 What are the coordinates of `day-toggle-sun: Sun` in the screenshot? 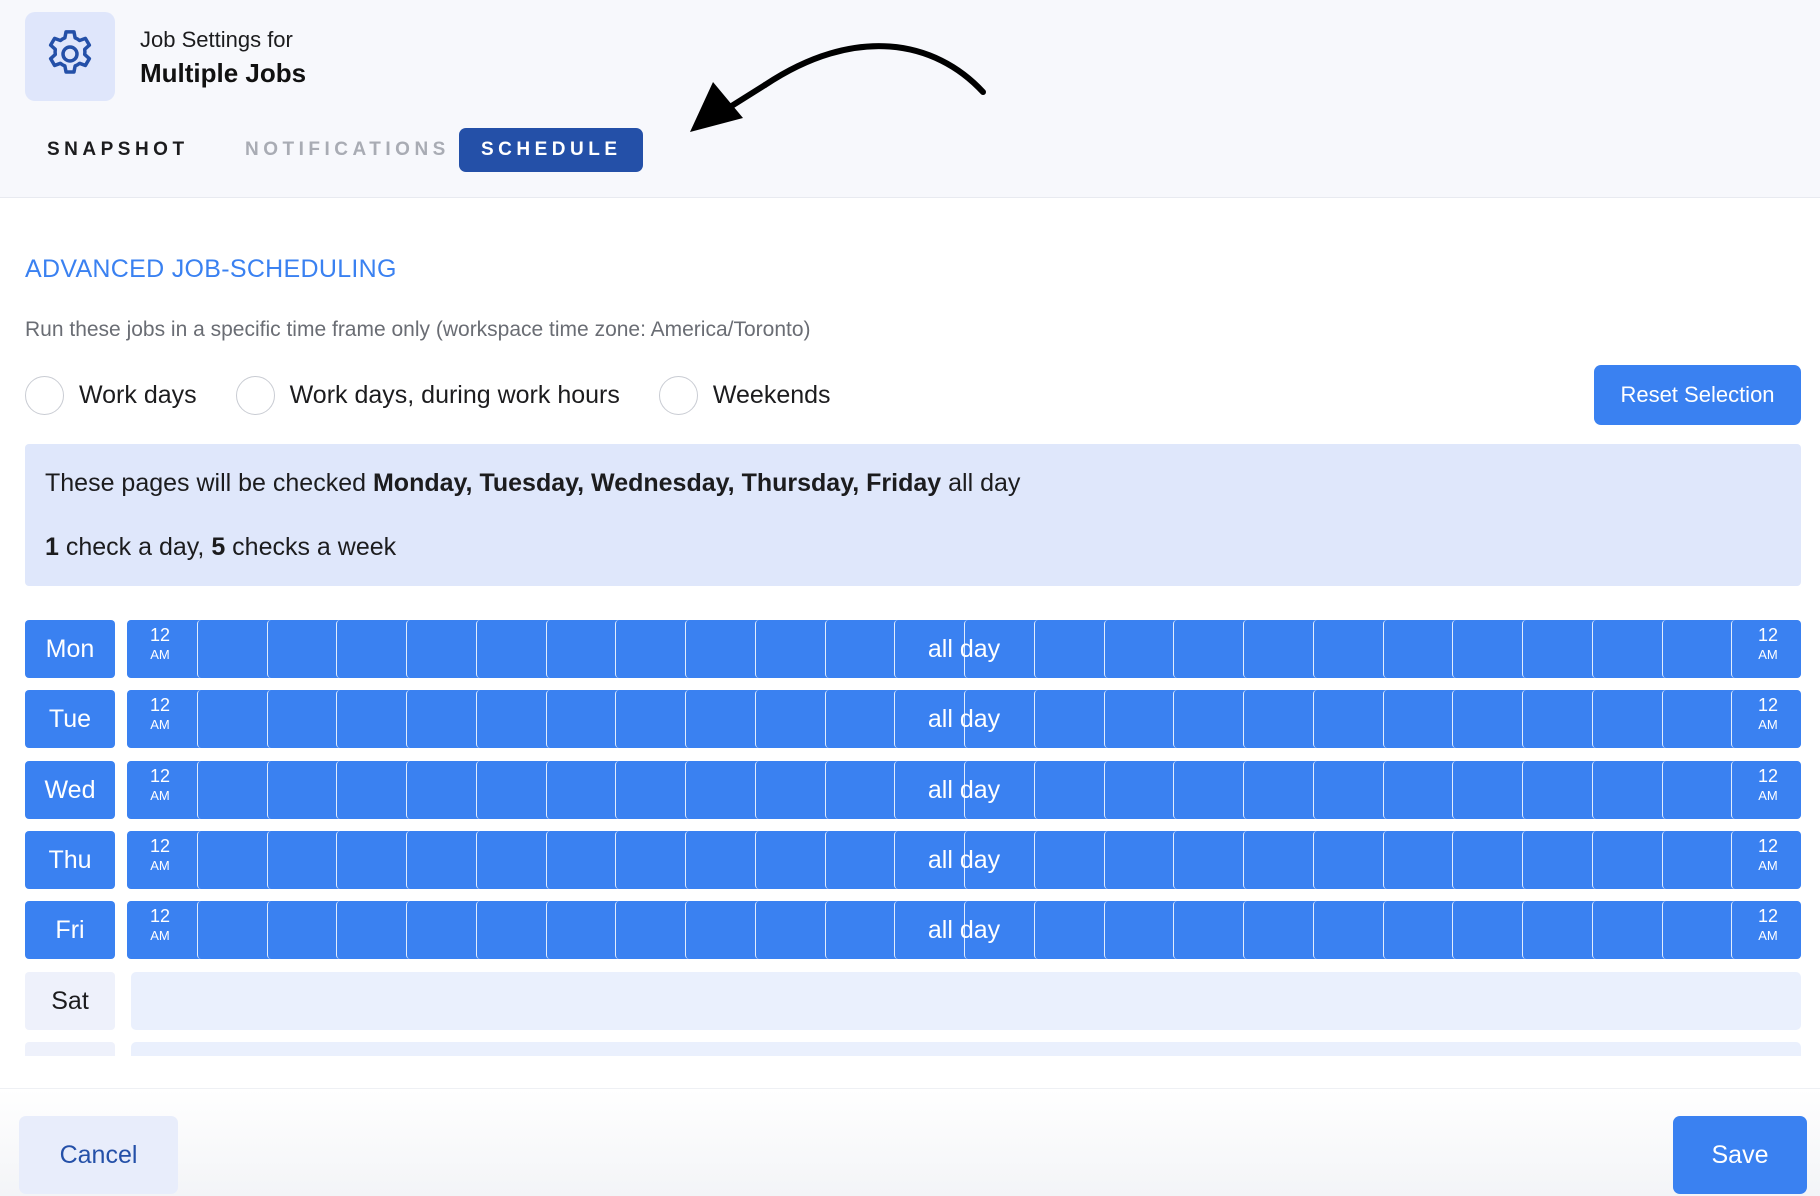 It's located at (70, 1049).